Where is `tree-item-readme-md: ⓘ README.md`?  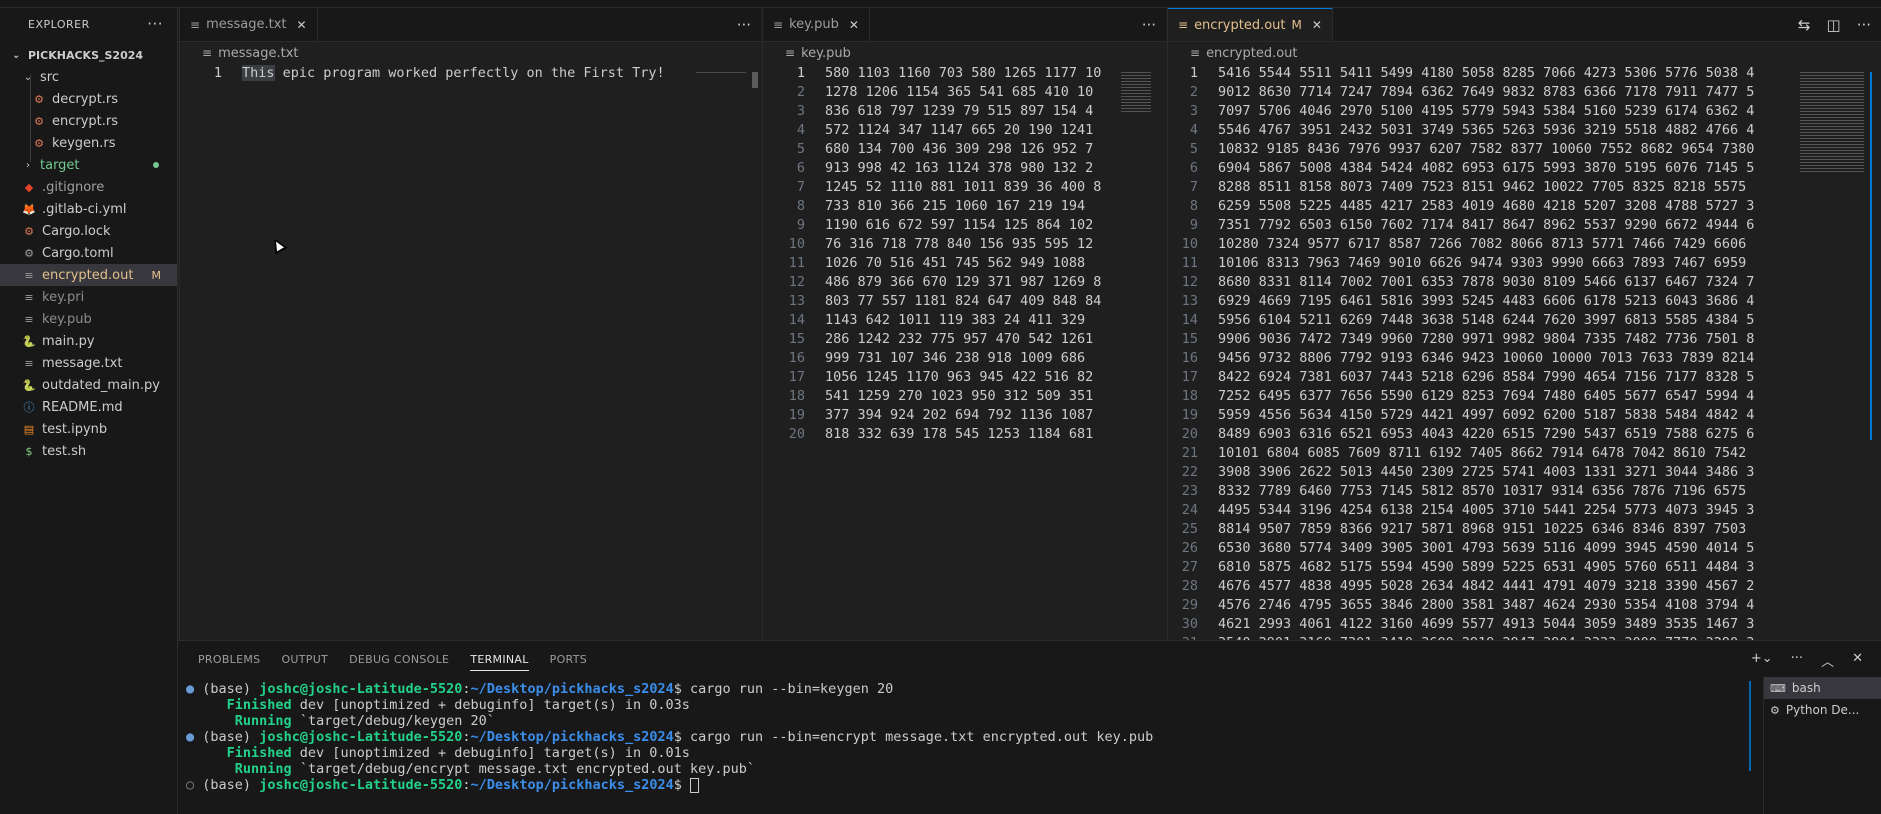 tree-item-readme-md: ⓘ README.md is located at coordinates (88, 407).